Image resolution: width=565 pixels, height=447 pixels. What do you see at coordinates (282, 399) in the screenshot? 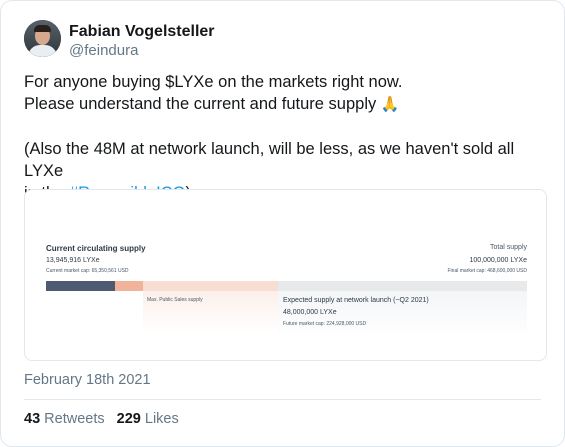
I see `divider` at bounding box center [282, 399].